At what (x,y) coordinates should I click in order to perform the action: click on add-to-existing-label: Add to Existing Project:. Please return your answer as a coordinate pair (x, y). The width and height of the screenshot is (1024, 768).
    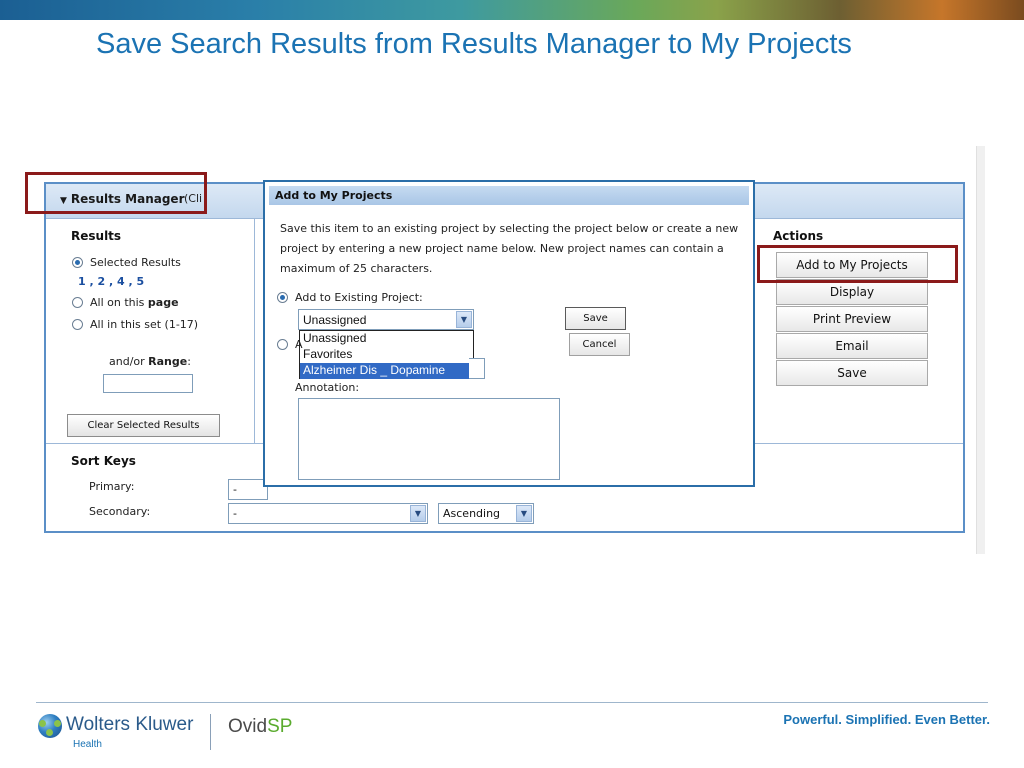
    Looking at the image, I should click on (359, 297).